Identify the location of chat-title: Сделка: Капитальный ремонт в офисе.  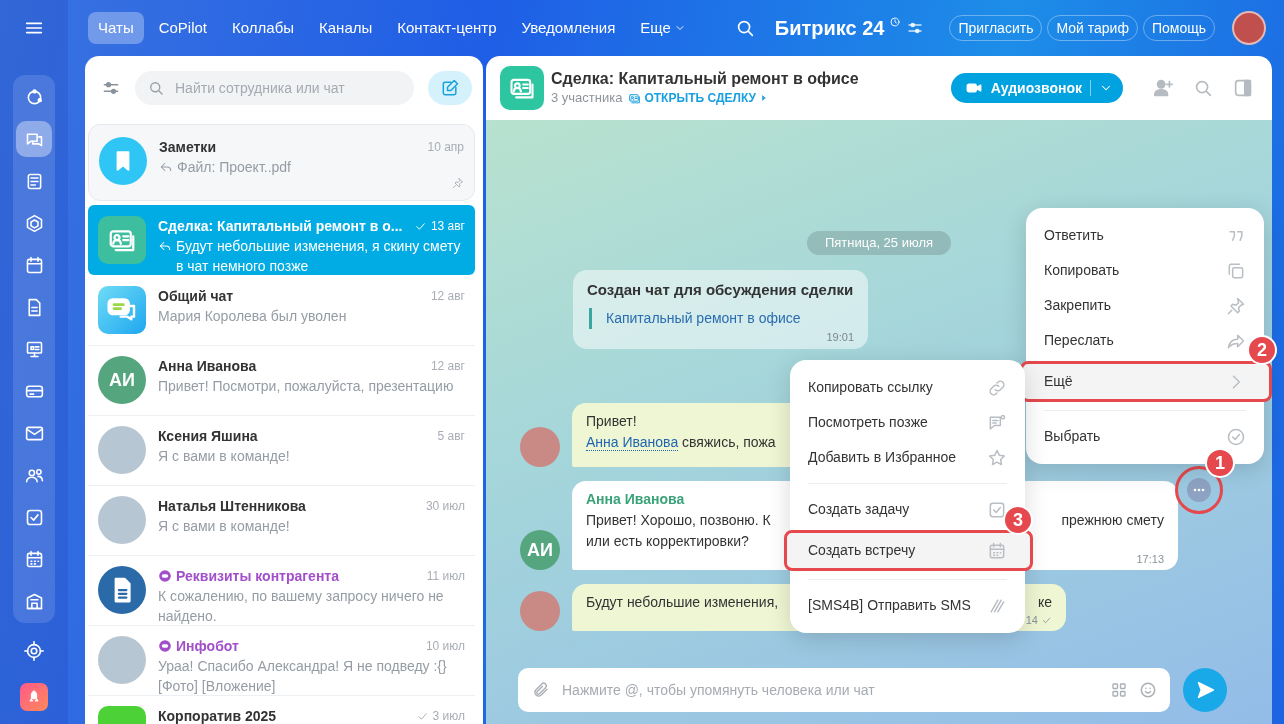
(705, 79).